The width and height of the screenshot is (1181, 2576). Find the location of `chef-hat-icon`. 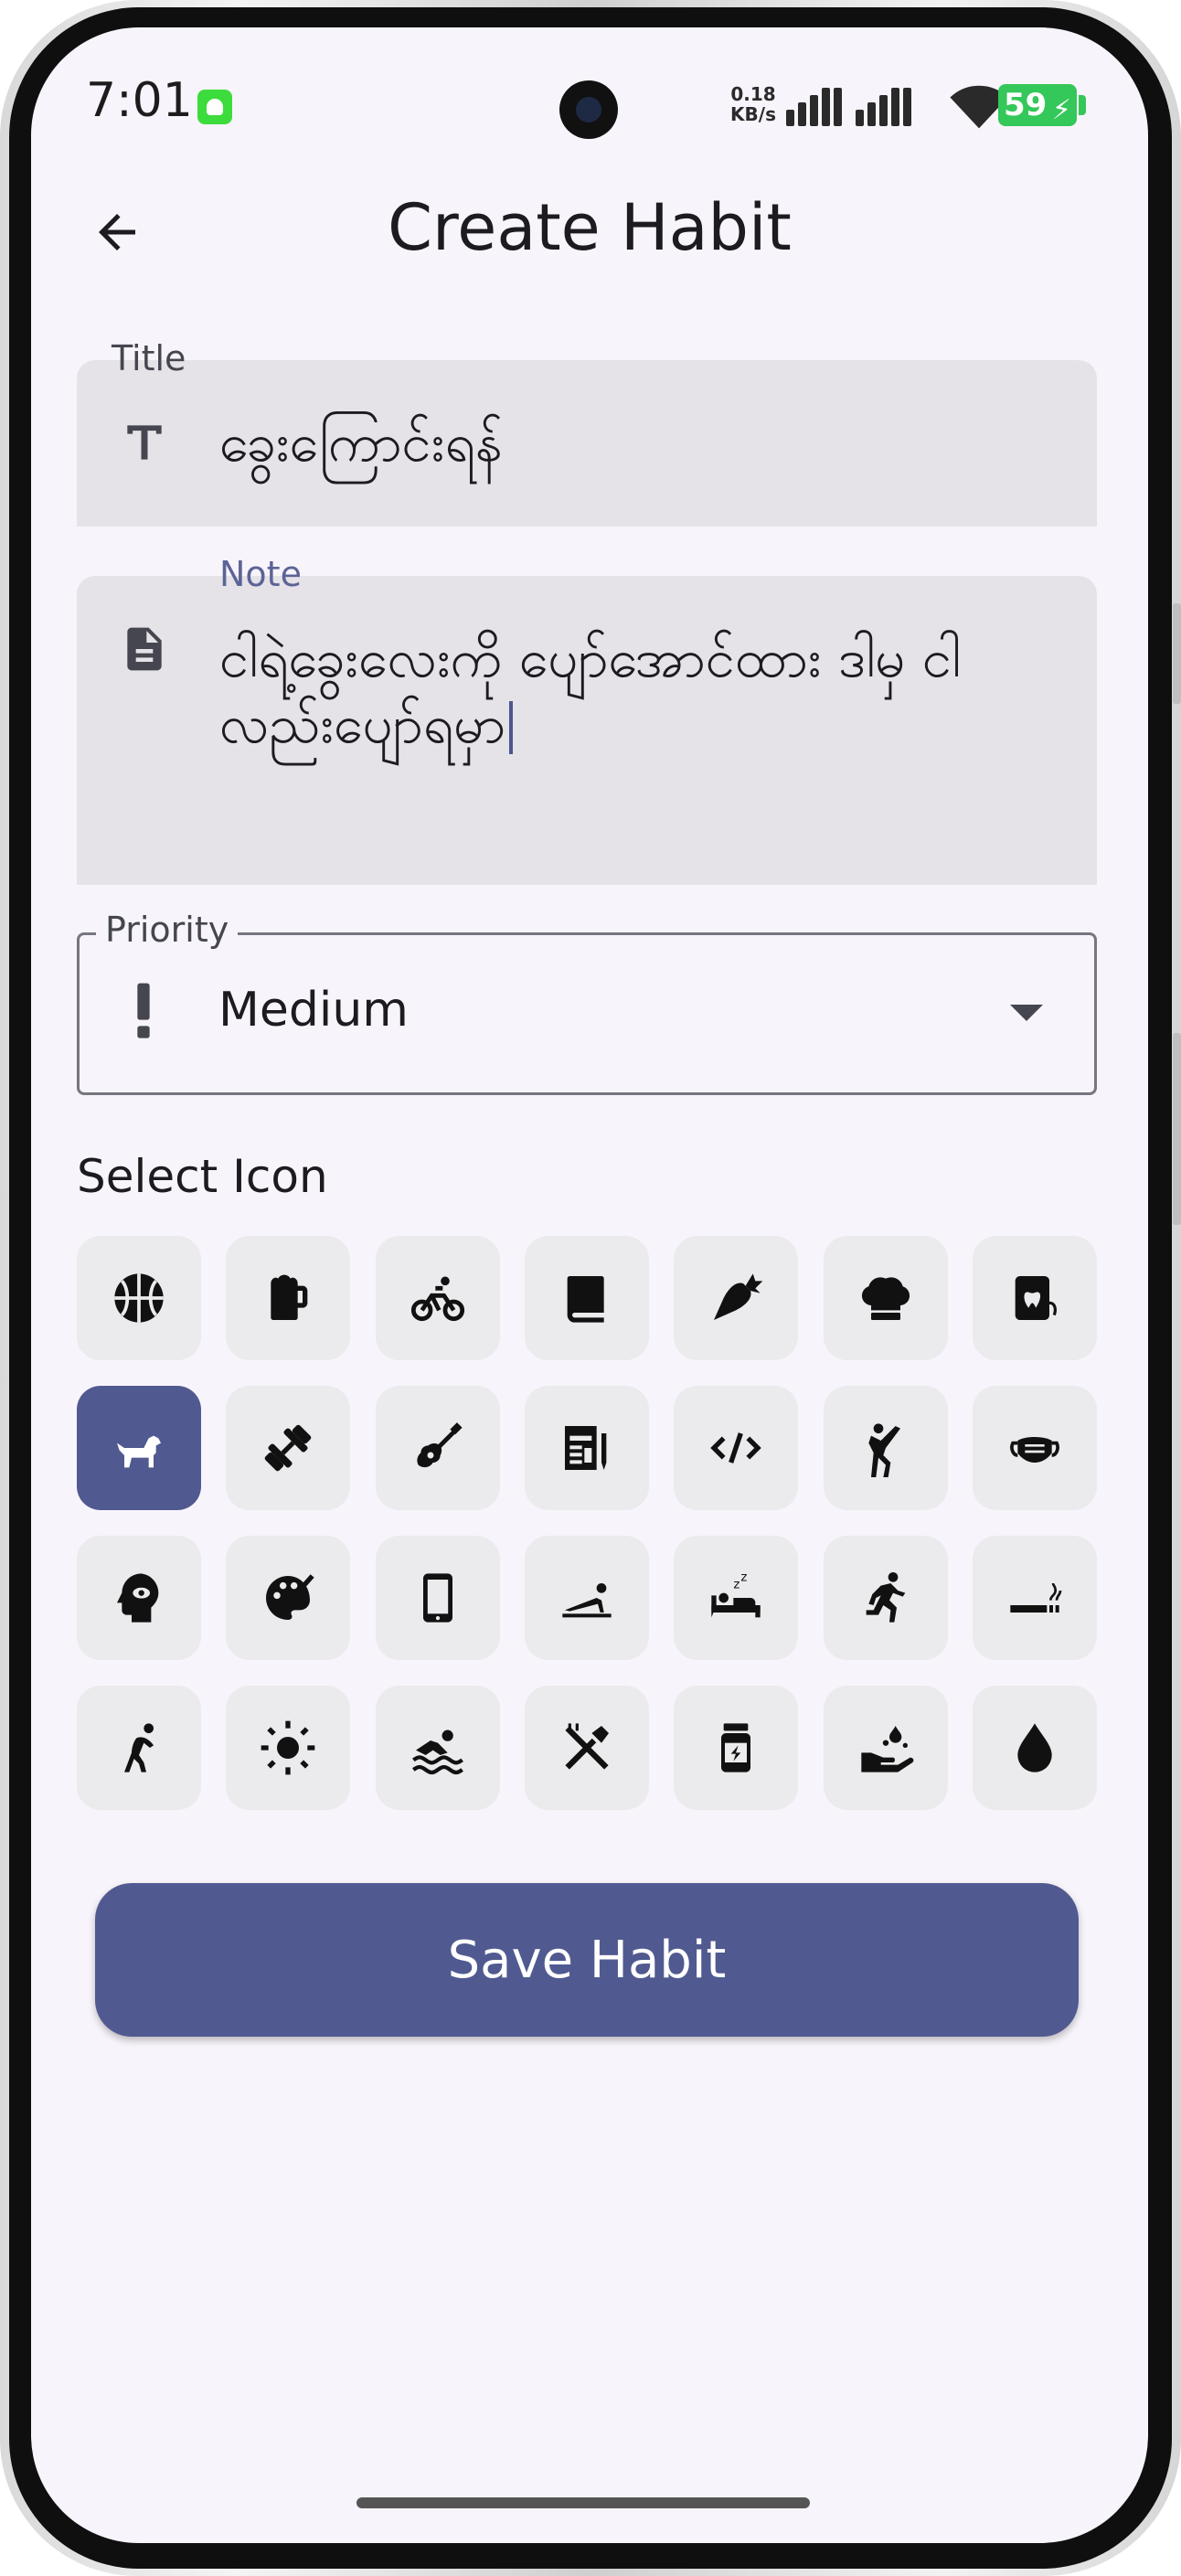

chef-hat-icon is located at coordinates (886, 1298).